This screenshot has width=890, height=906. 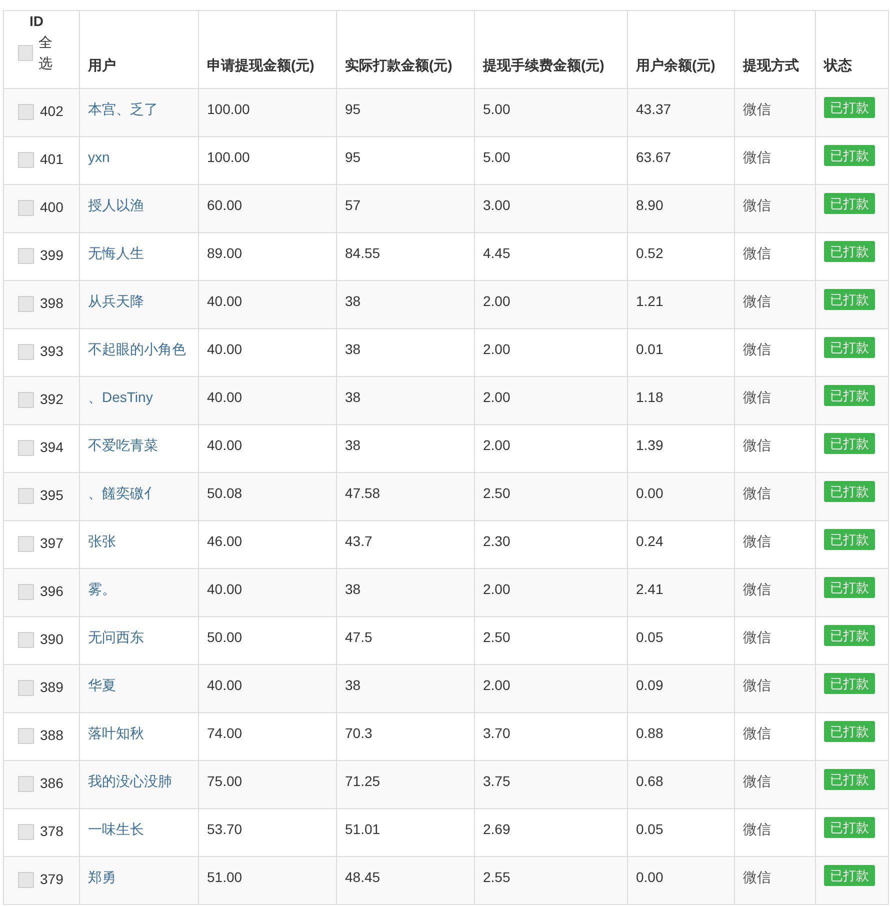 What do you see at coordinates (496, 253) in the screenshot?
I see `table-cell: 4.45` at bounding box center [496, 253].